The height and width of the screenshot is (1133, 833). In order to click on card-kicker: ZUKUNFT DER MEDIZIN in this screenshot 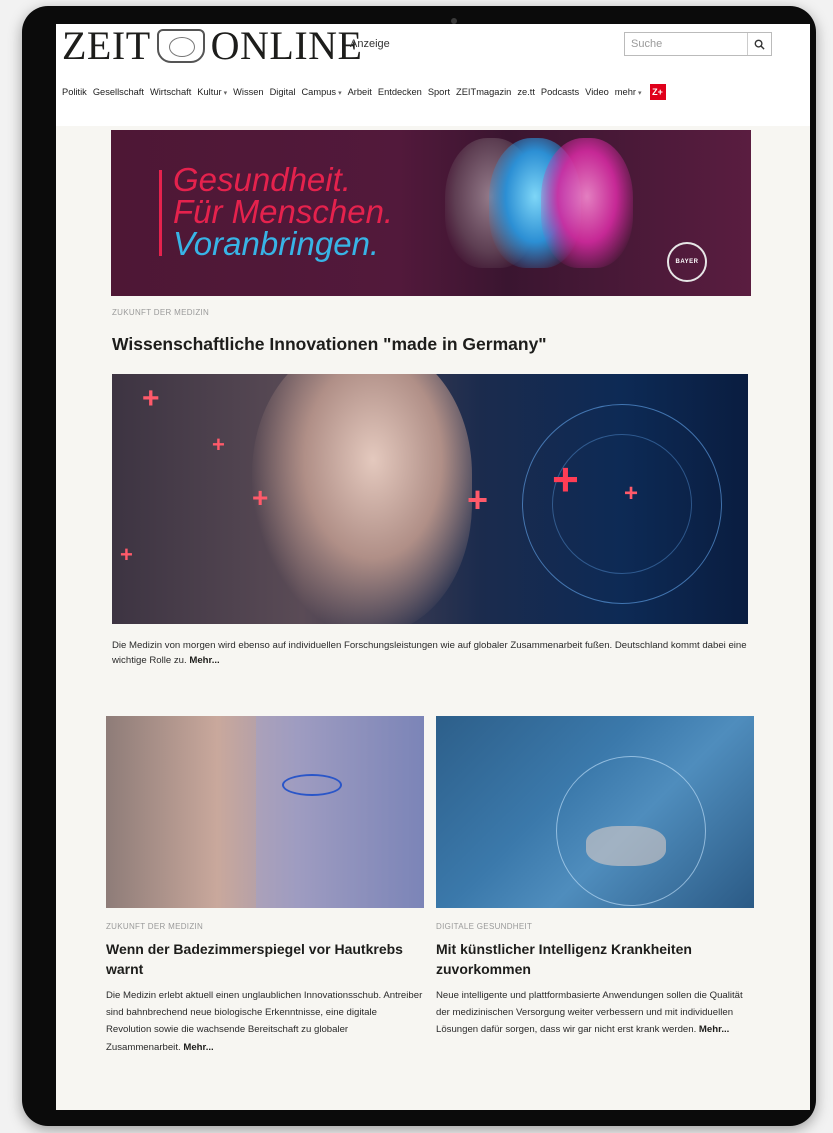, I will do `click(155, 926)`.